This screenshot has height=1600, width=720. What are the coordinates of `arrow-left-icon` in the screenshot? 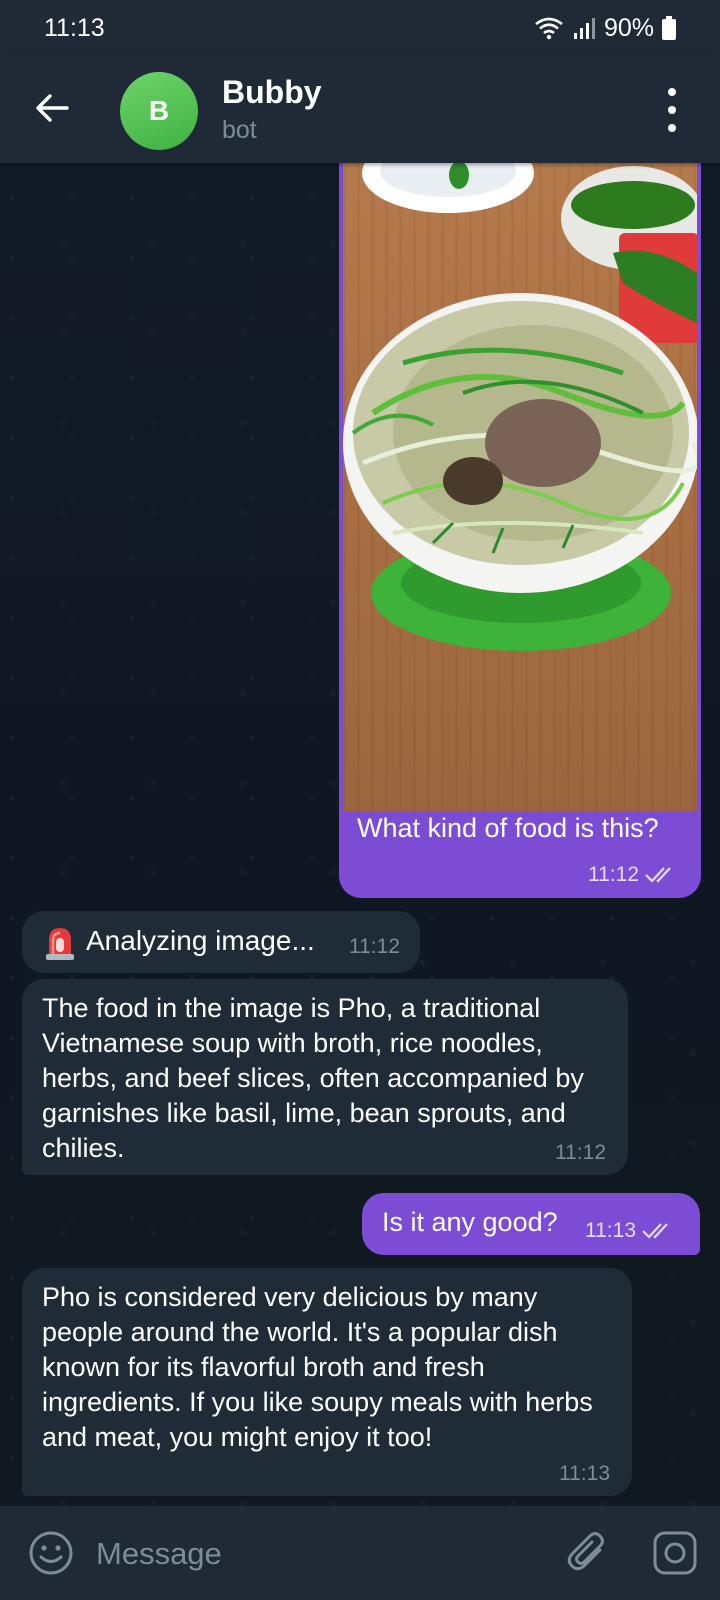 It's located at (52, 108).